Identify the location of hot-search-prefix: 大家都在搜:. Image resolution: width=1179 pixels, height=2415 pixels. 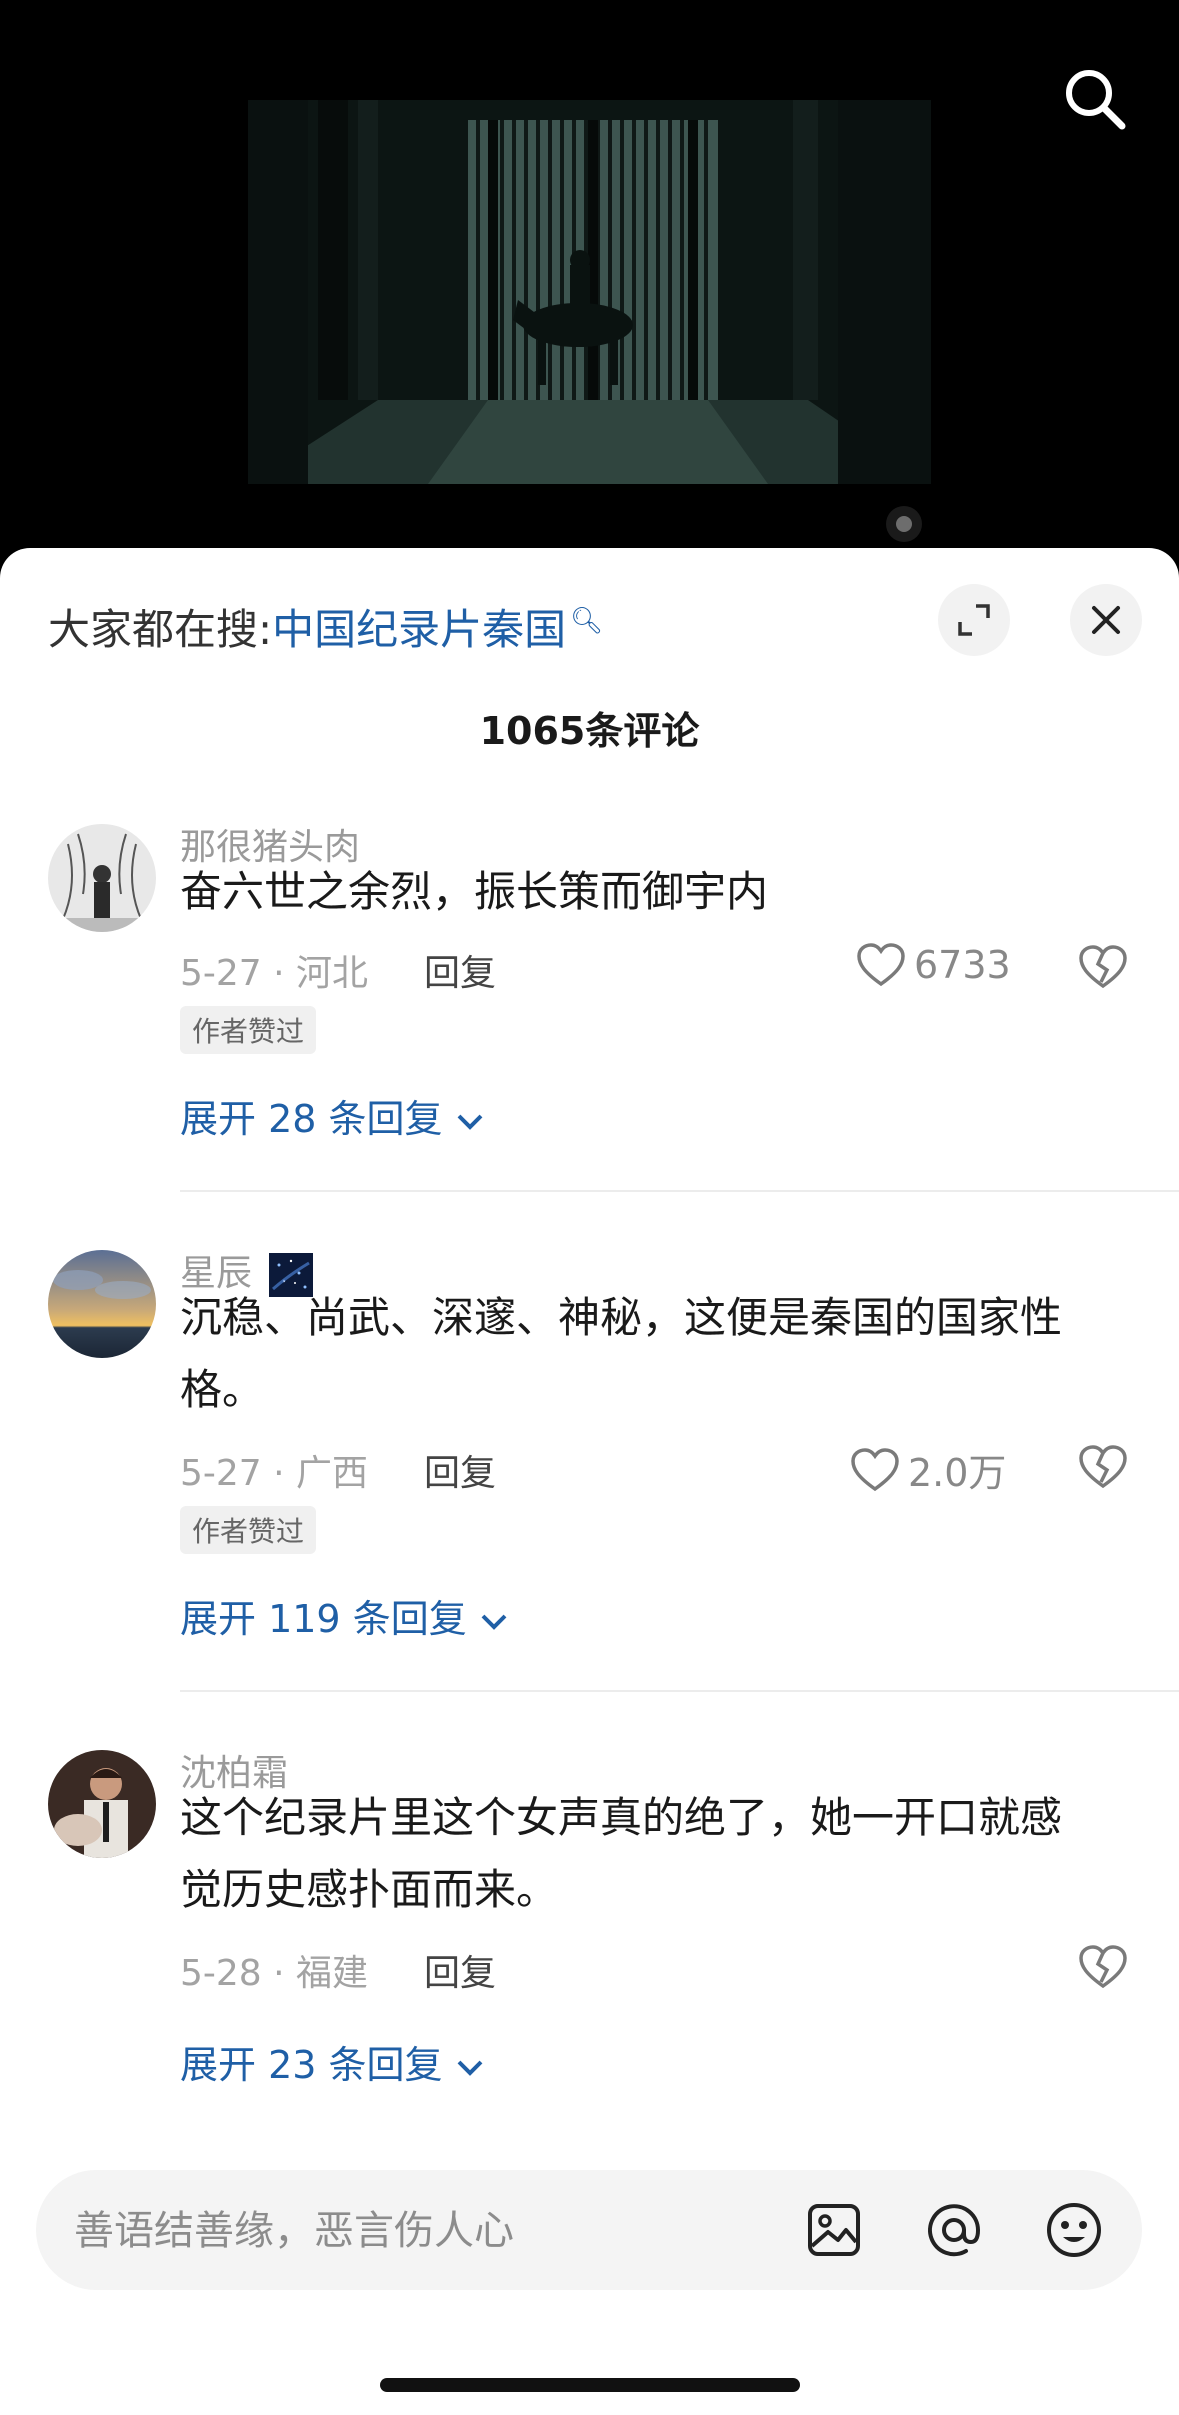
(160, 629).